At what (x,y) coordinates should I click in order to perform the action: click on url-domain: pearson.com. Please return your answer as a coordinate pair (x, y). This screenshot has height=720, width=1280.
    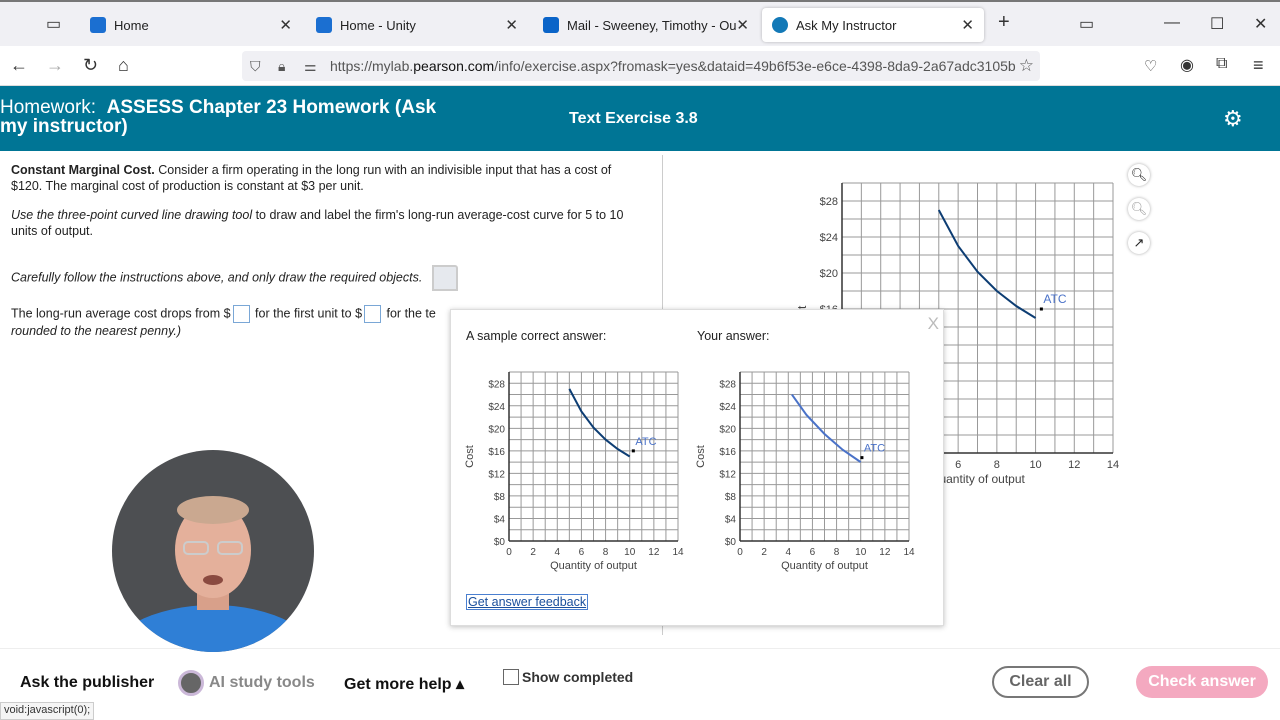
    Looking at the image, I should click on (454, 66).